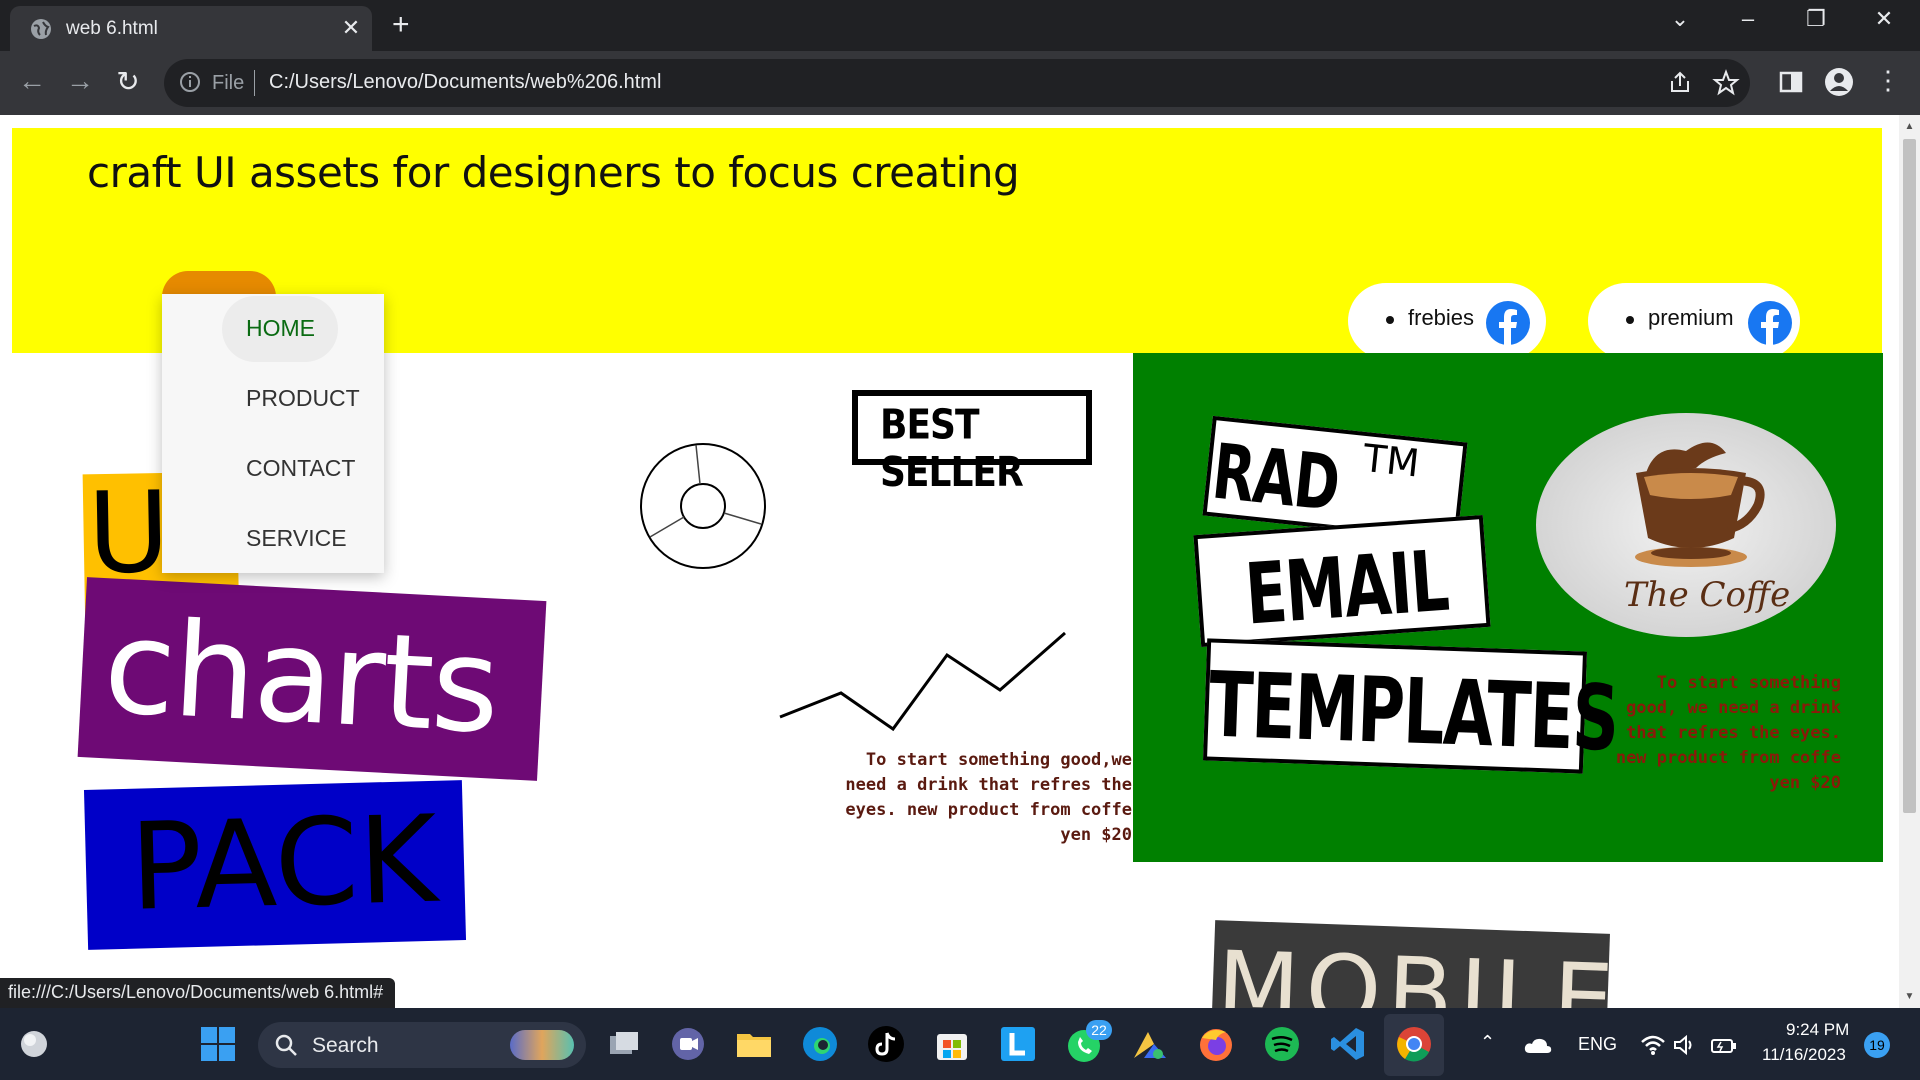  Describe the element at coordinates (1680, 19) in the screenshot. I see `tab-search-icon: ⌄` at that location.